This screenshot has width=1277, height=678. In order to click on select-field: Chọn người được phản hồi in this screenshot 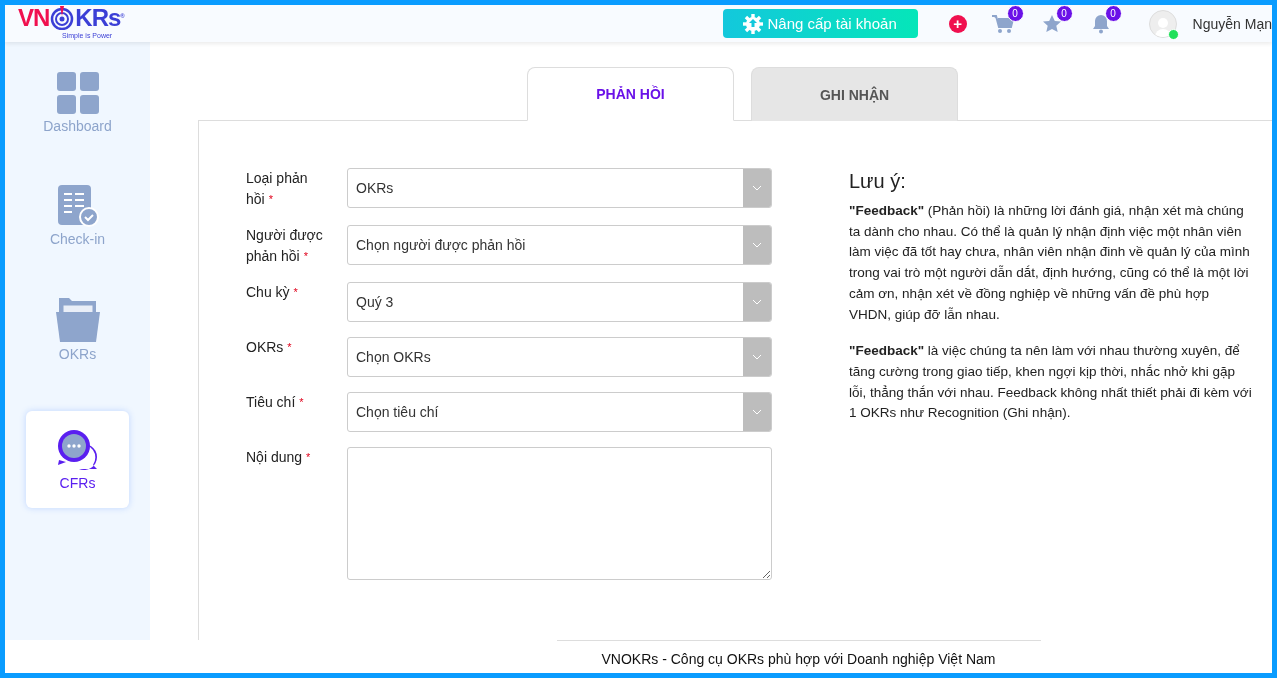, I will do `click(559, 245)`.